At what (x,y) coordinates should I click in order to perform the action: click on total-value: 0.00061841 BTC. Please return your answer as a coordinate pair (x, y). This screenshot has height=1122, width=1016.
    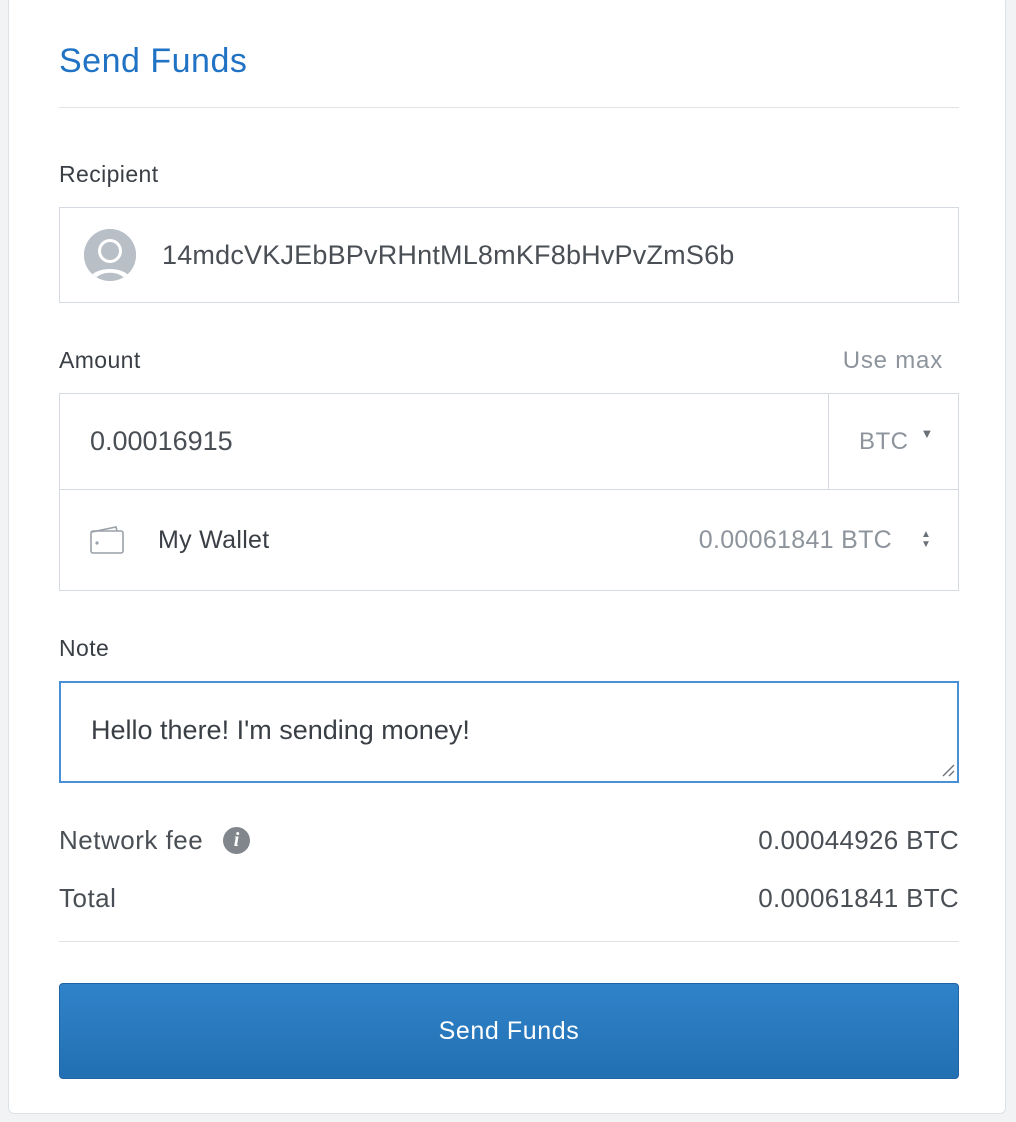
    Looking at the image, I should click on (858, 898).